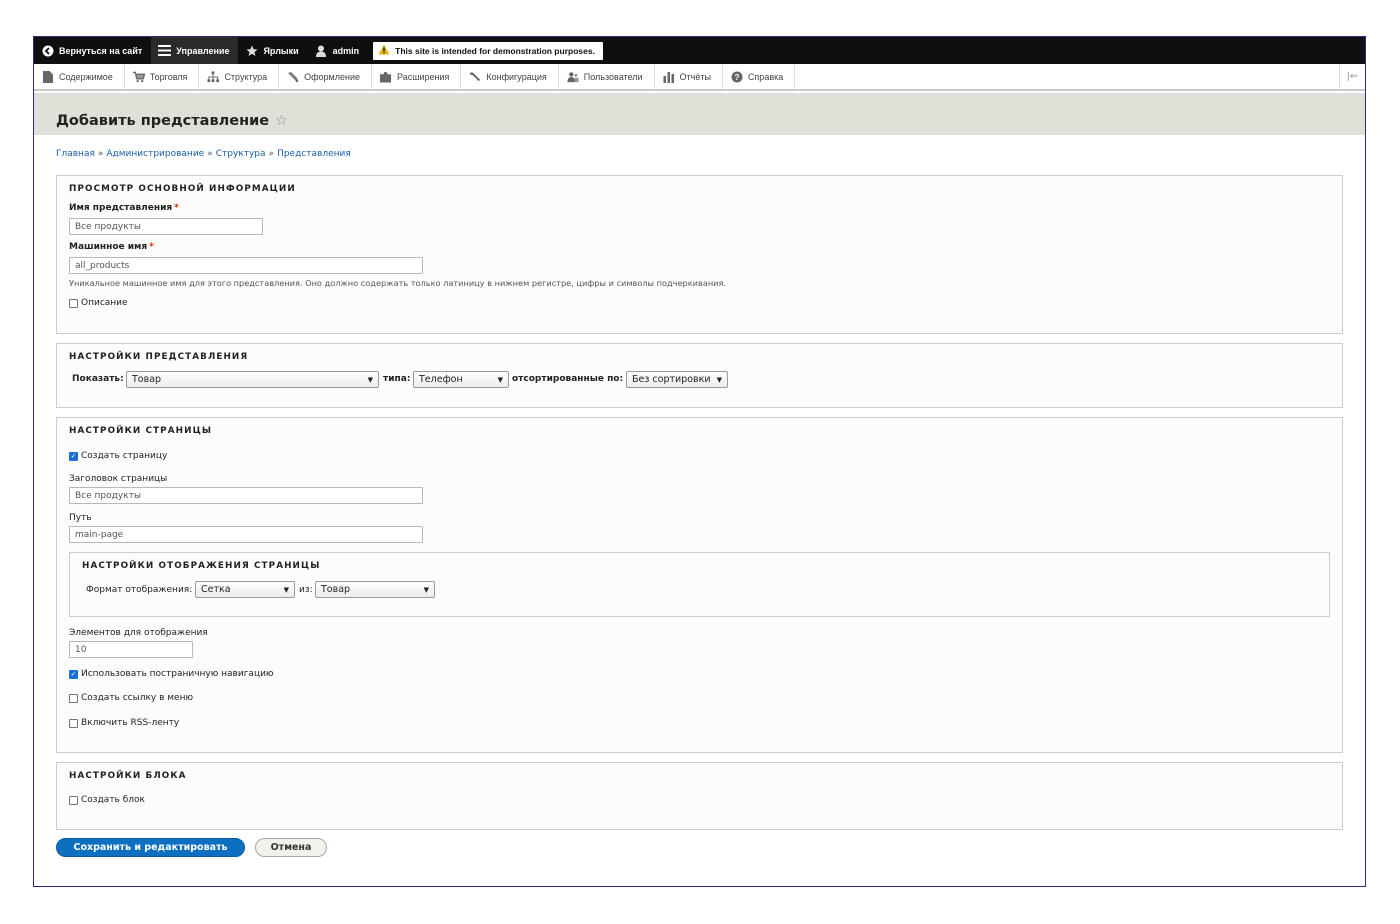  Describe the element at coordinates (163, 121) in the screenshot. I see `page-title-text: Добавить представление` at that location.